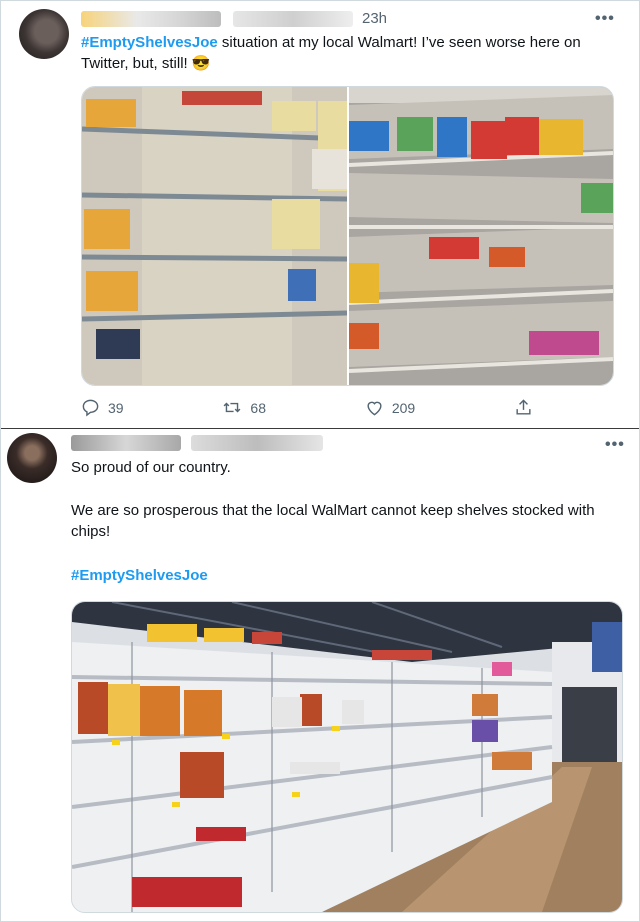 The height and width of the screenshot is (922, 640). Describe the element at coordinates (311, 407) in the screenshot. I see `tweet-actions: 39 68 209` at that location.